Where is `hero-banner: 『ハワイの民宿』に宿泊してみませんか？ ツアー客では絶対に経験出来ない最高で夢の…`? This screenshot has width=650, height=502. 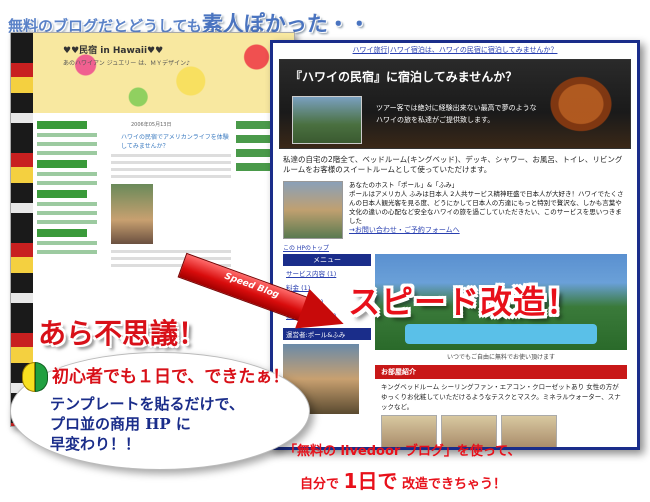
hero-banner: 『ハワイの民宿』に宿泊してみませんか？ ツアー客では絶対に経験出来ない最高で夢の… is located at coordinates (455, 104).